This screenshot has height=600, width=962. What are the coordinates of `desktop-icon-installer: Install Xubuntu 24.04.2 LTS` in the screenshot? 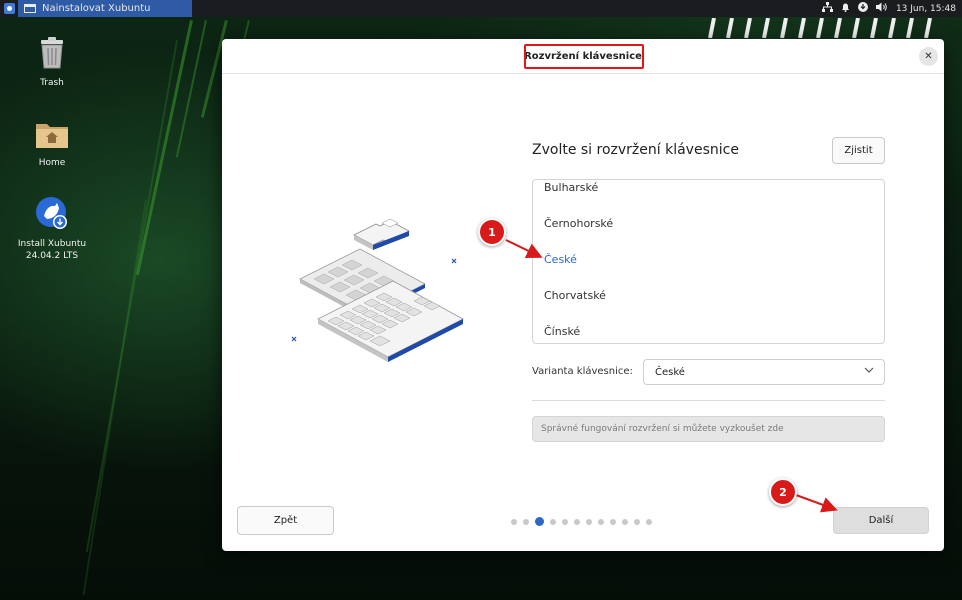 It's located at (52, 229).